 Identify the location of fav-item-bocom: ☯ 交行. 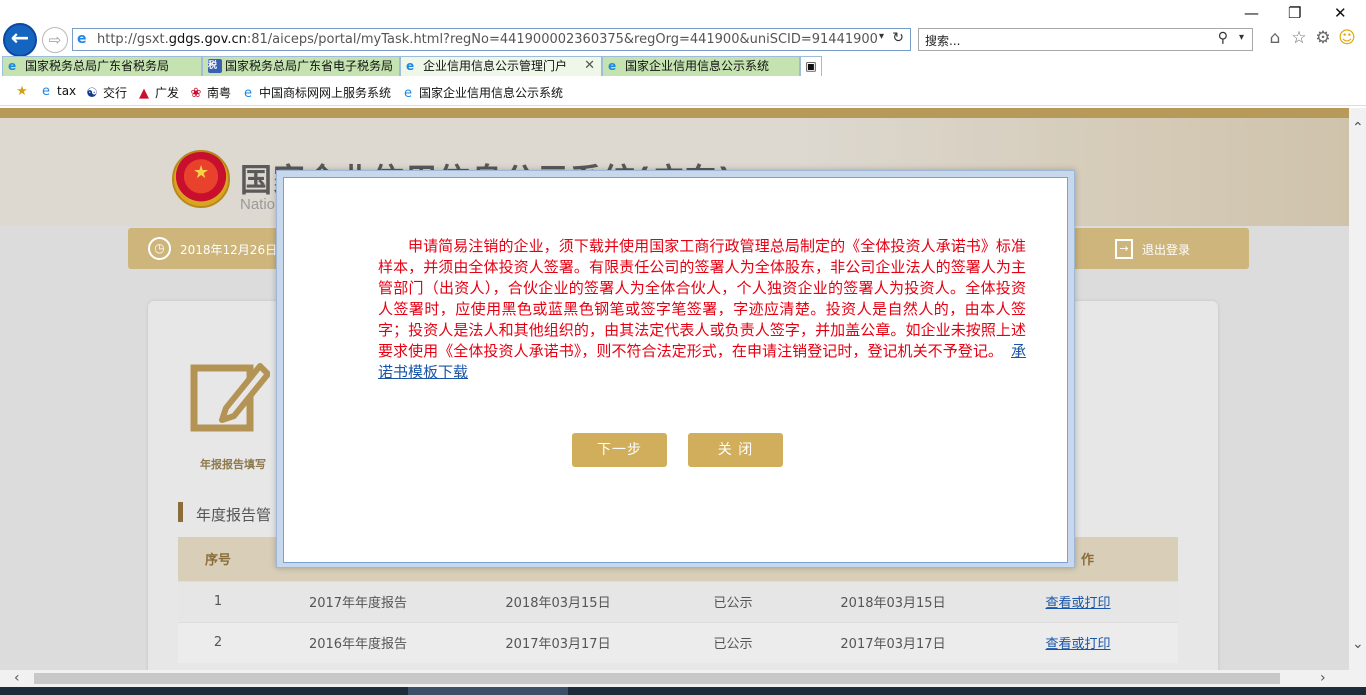
(105, 92).